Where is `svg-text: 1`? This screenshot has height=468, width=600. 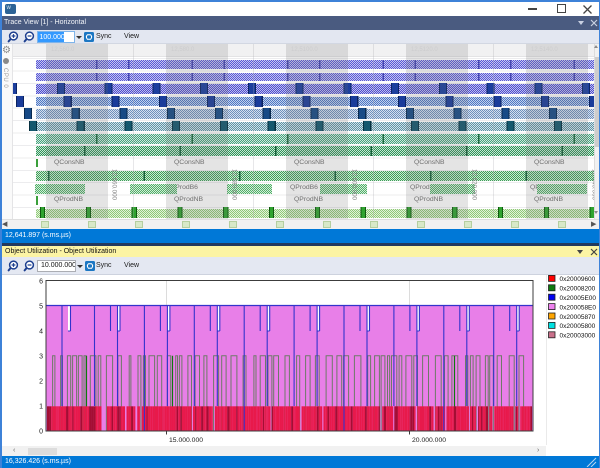
svg-text: 1 is located at coordinates (41, 407).